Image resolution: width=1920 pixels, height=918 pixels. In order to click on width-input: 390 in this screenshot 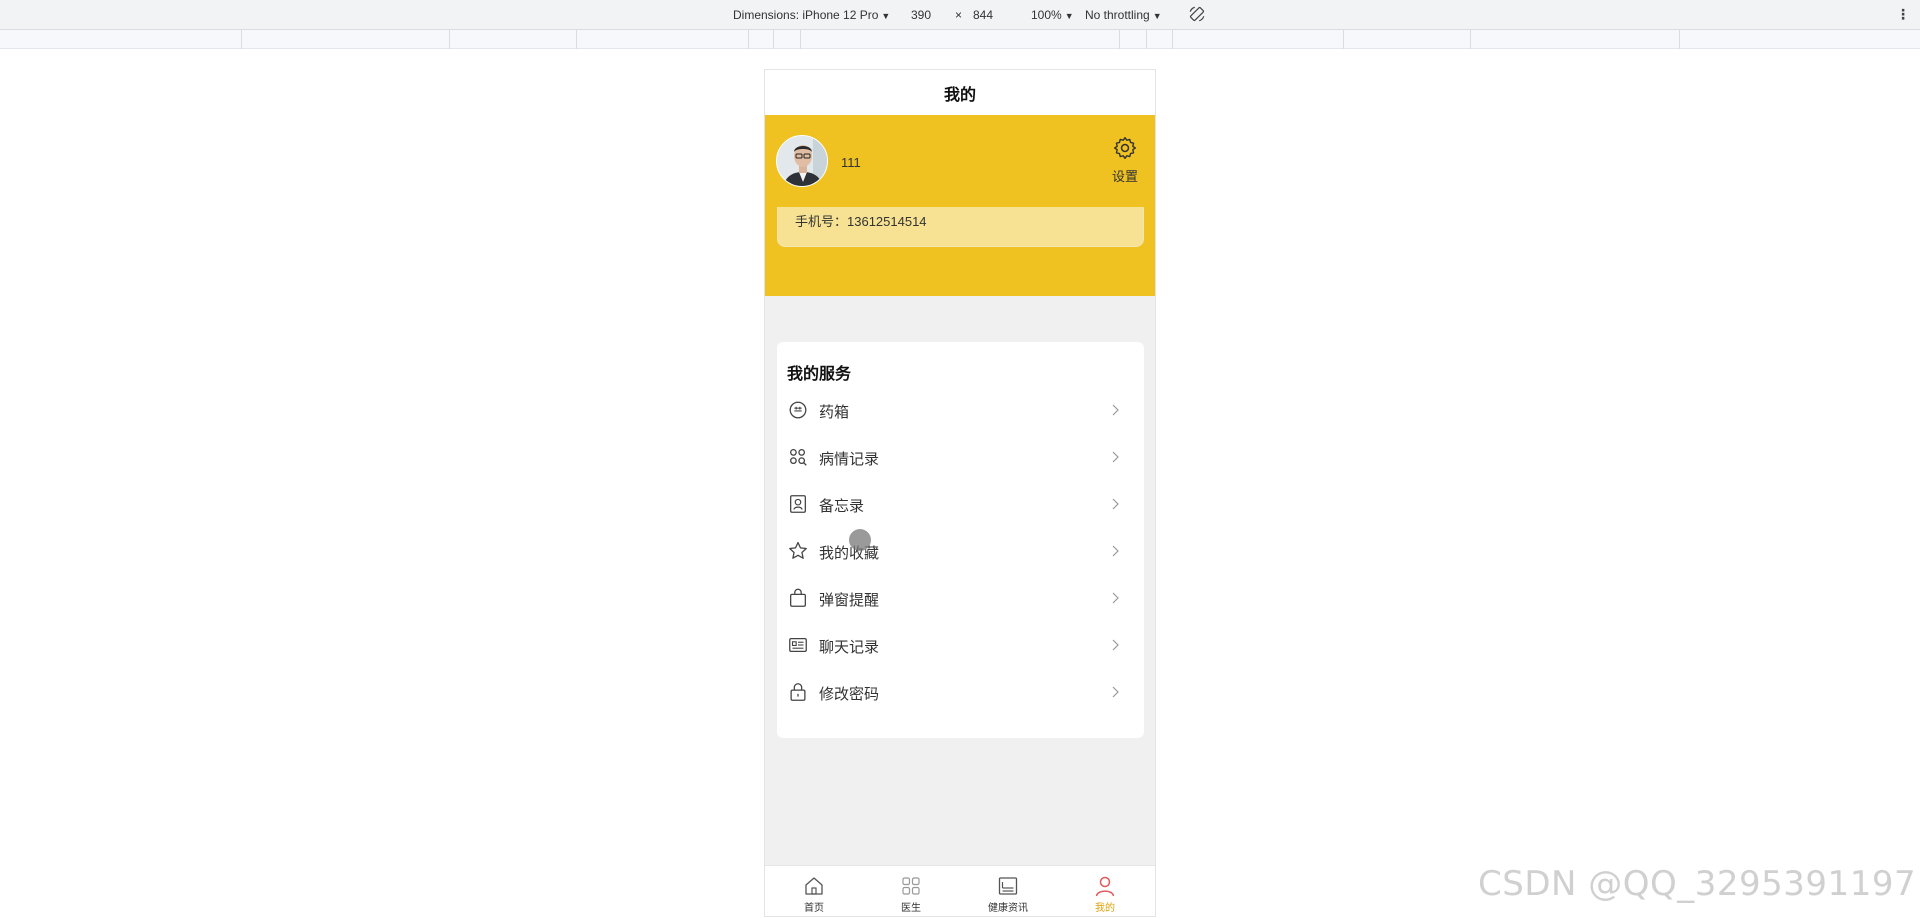, I will do `click(921, 15)`.